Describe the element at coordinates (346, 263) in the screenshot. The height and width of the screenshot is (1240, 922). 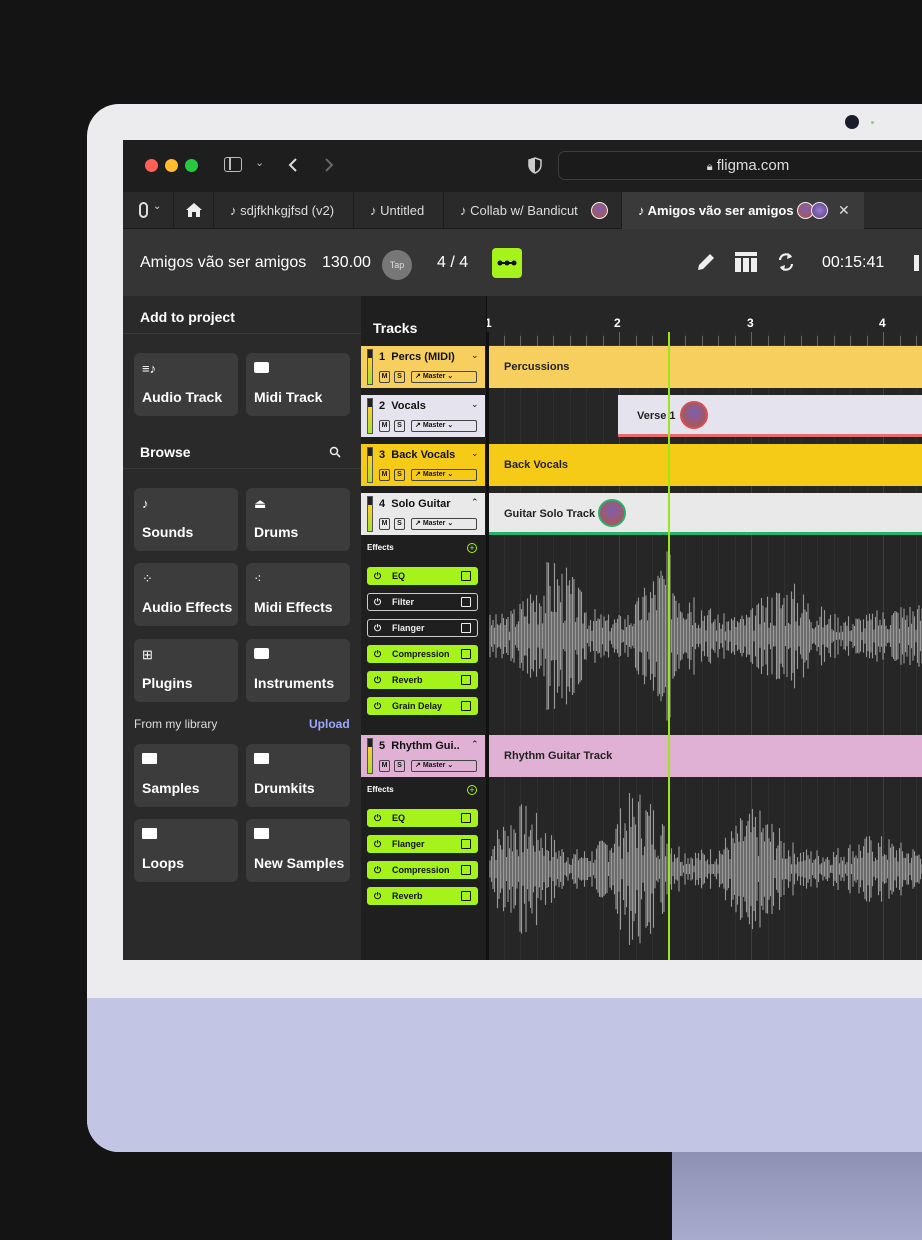
I see `bpm-field: 130.00` at that location.